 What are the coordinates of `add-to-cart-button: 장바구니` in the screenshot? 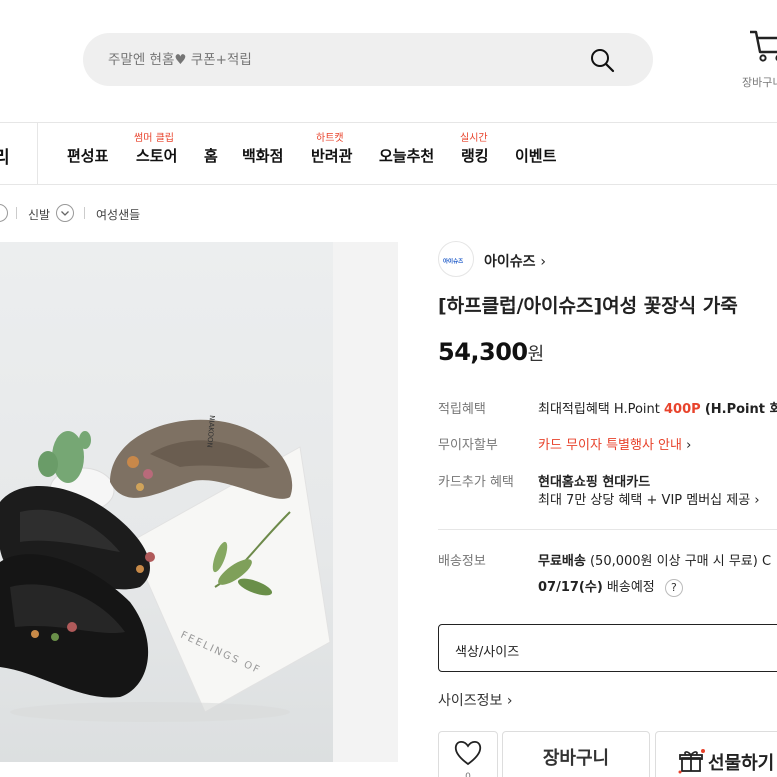 It's located at (576, 754).